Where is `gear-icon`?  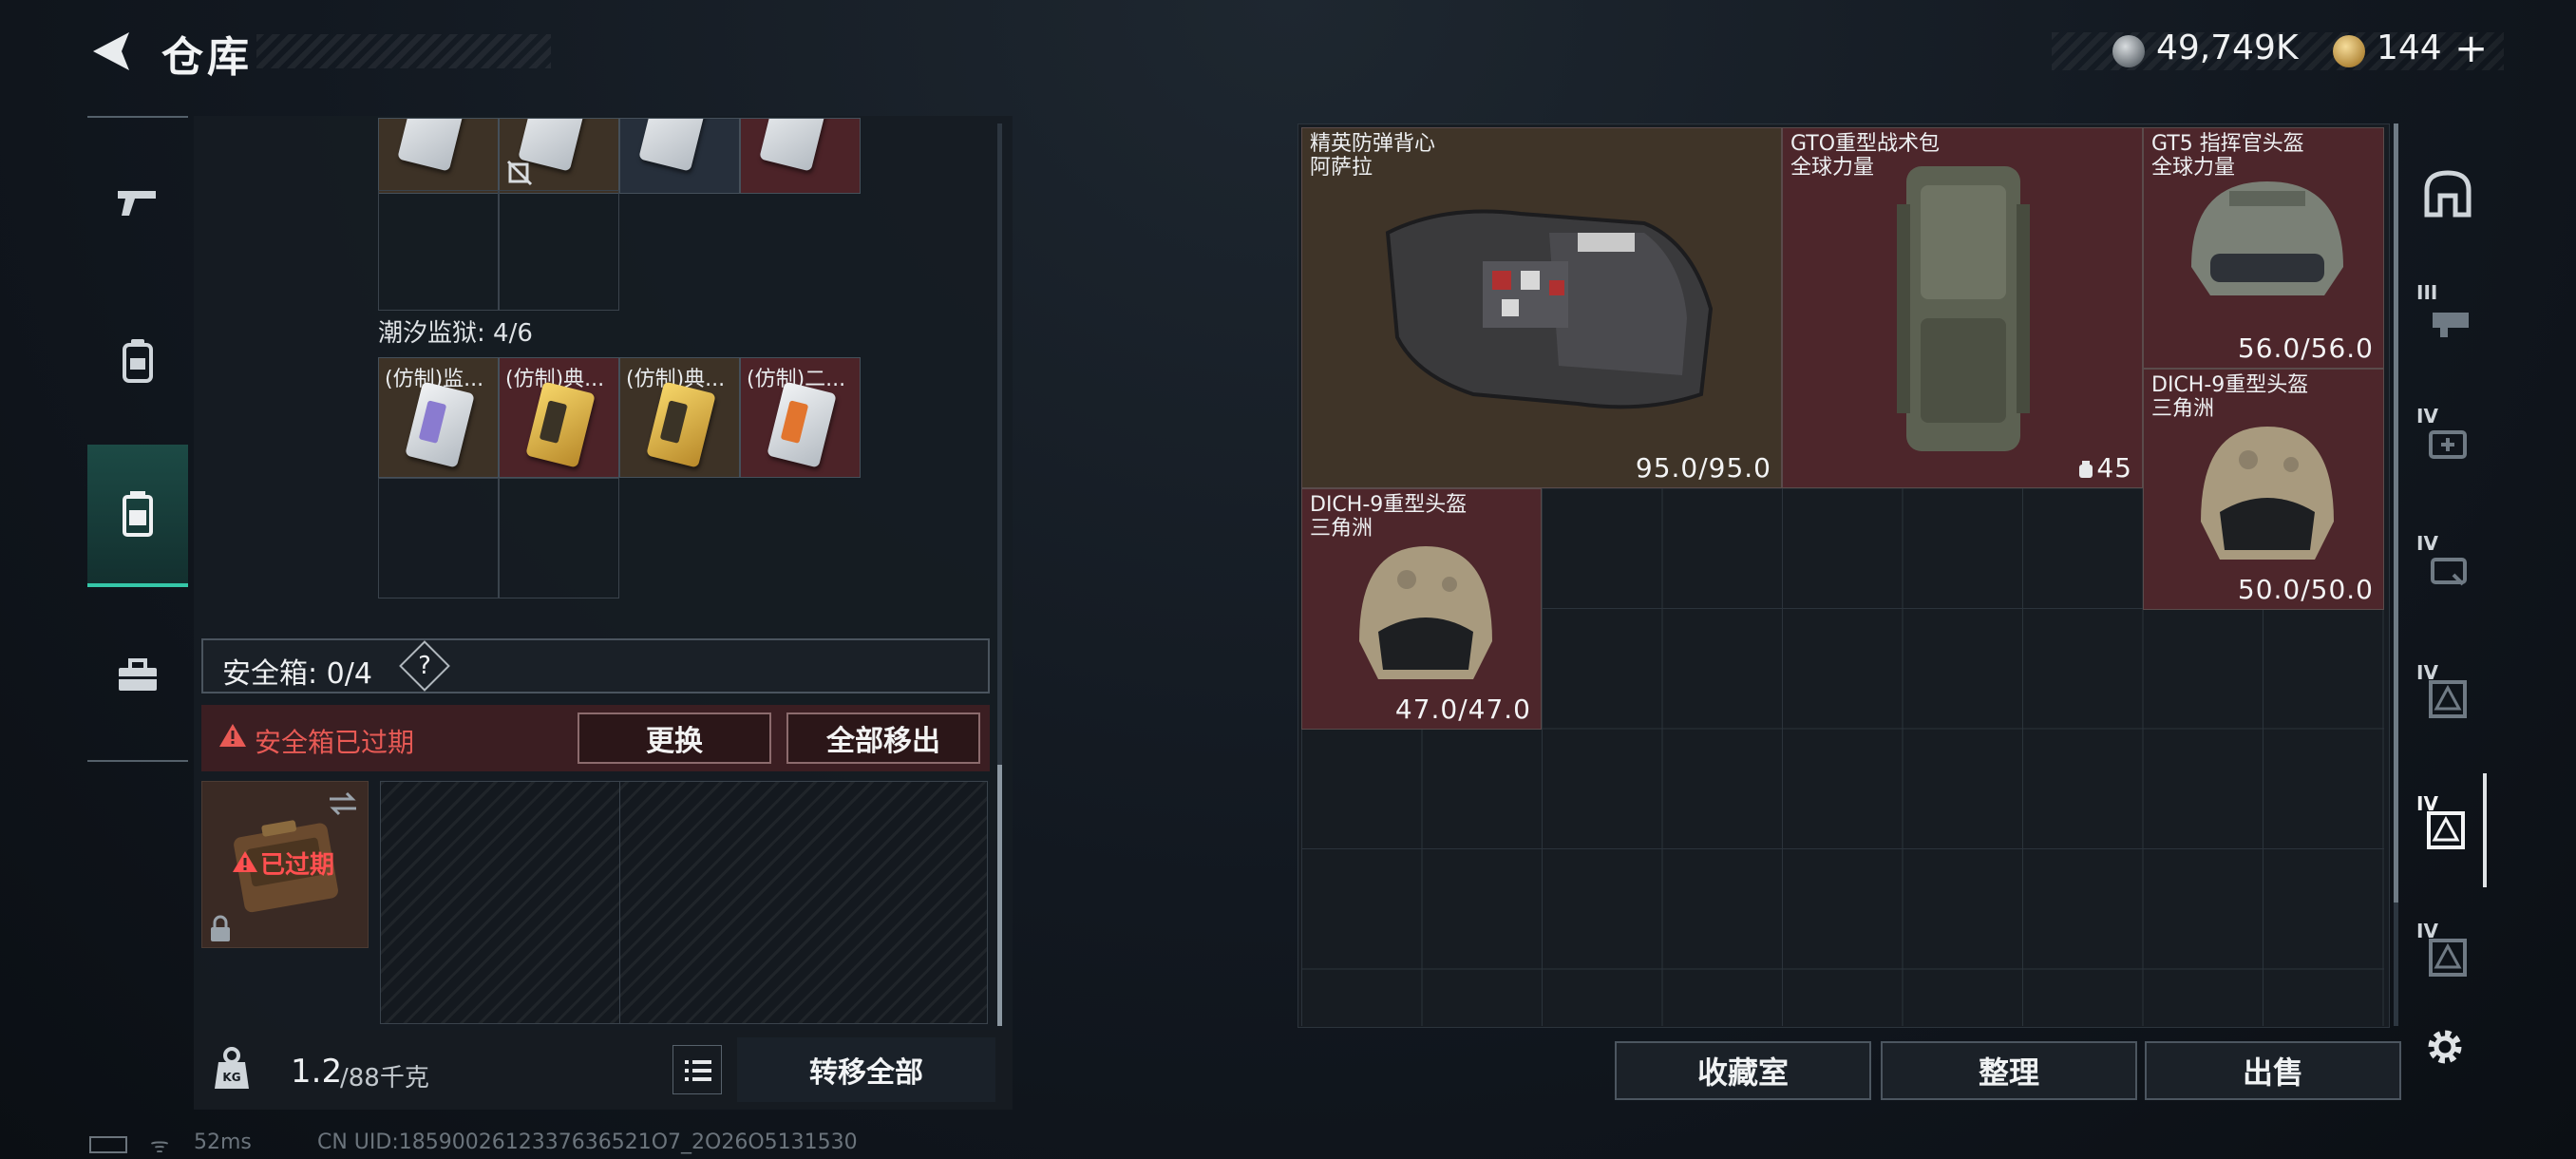 gear-icon is located at coordinates (2445, 1047).